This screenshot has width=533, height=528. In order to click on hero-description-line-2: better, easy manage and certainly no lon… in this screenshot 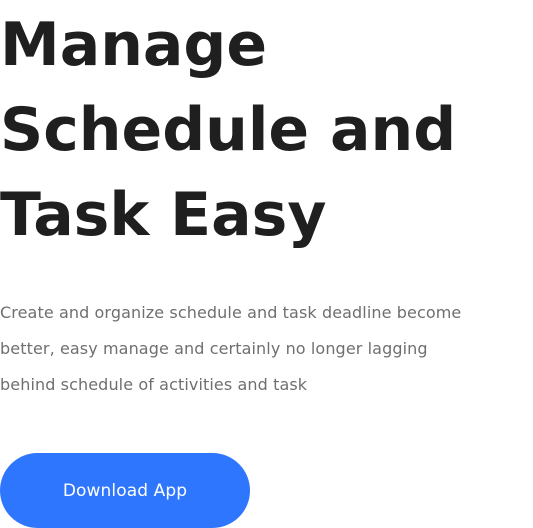, I will do `click(214, 348)`.